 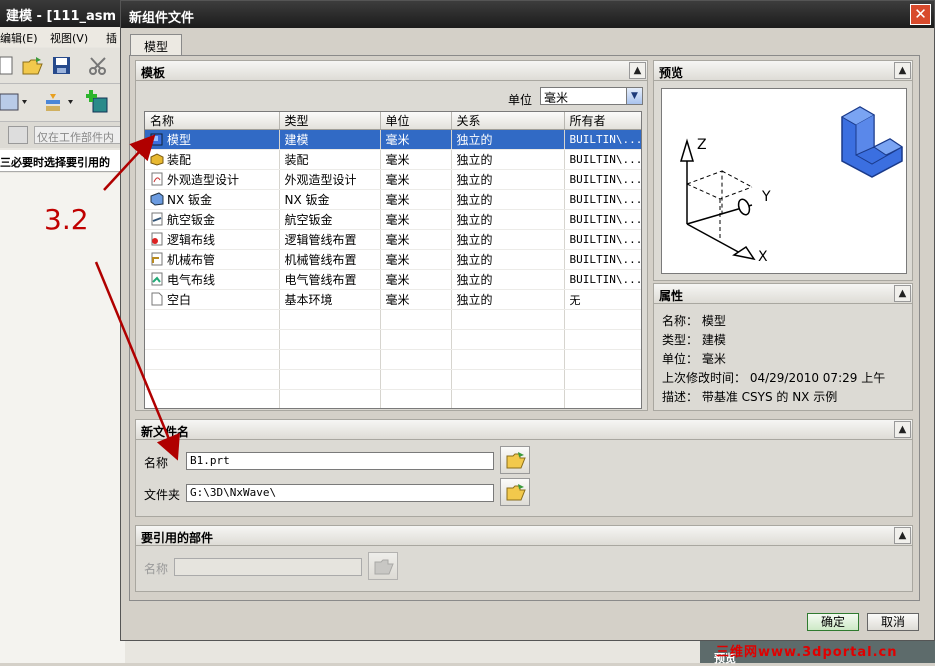 What do you see at coordinates (902, 429) in the screenshot?
I see `collapse-new-filename-icon: ▲` at bounding box center [902, 429].